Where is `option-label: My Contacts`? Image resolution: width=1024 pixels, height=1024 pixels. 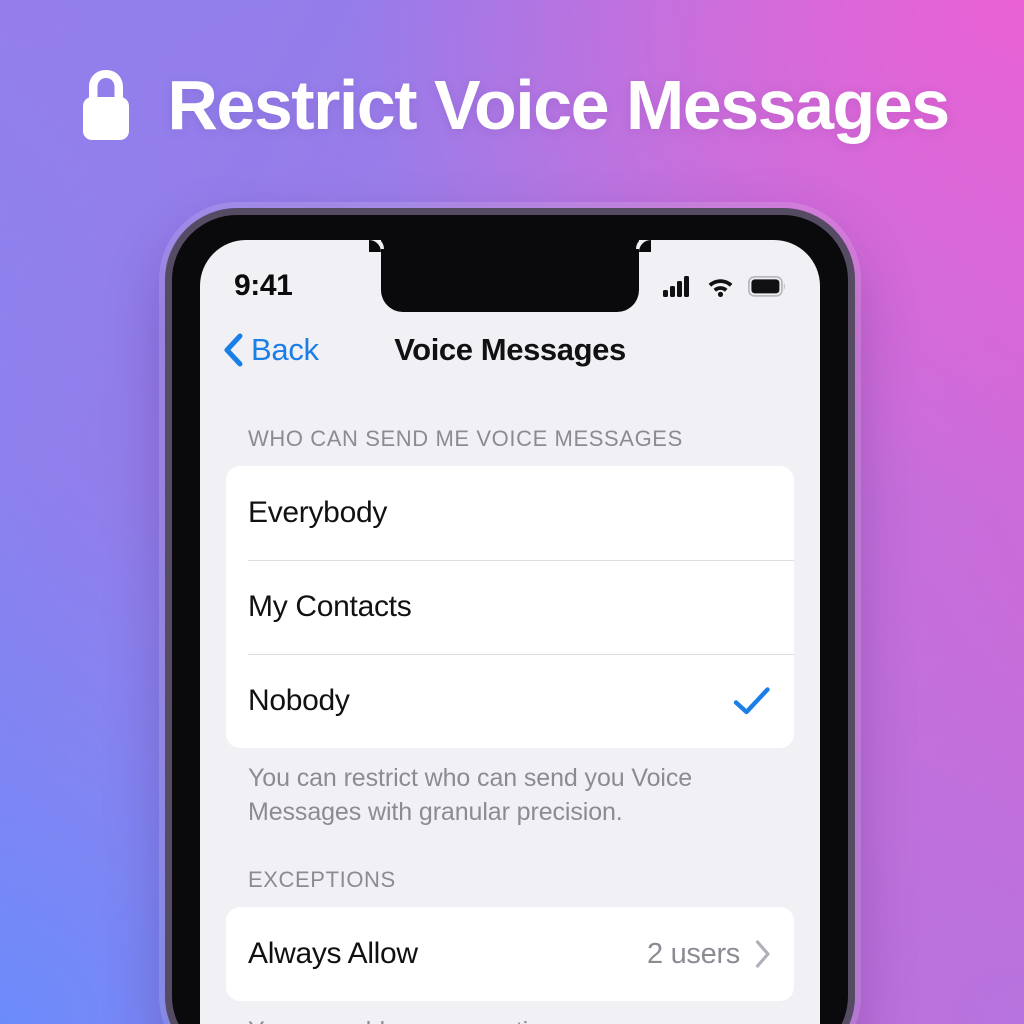 option-label: My Contacts is located at coordinates (330, 606).